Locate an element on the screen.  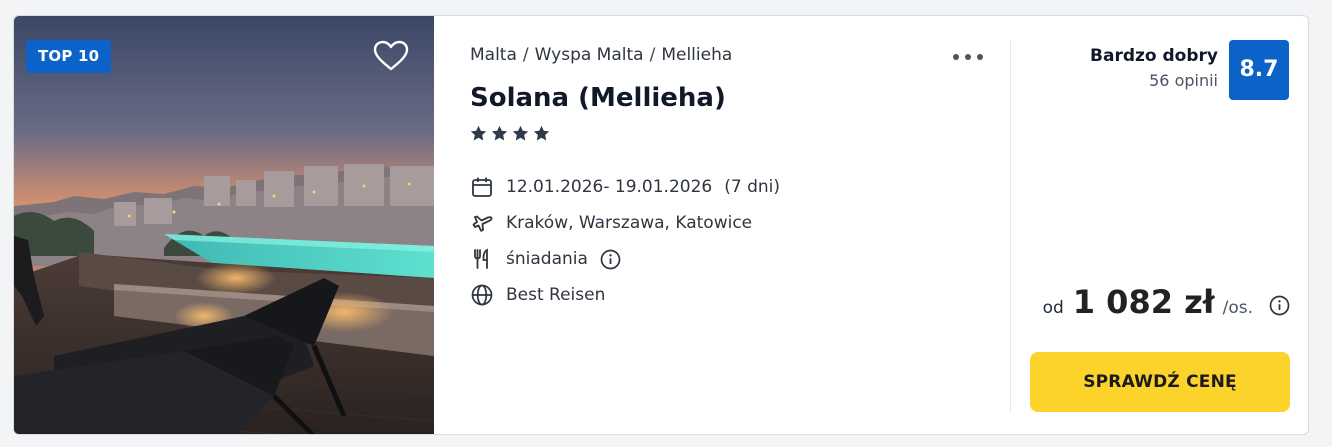
price-prefix: od is located at coordinates (1053, 308).